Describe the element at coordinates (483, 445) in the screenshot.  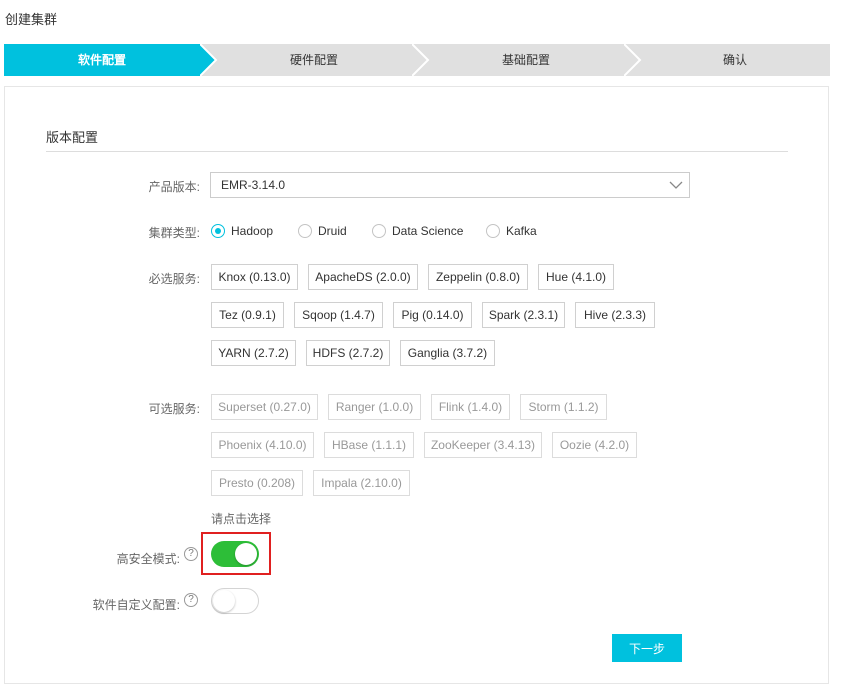
I see `optional-service-tag: ZooKeeper (3.4.13)` at that location.